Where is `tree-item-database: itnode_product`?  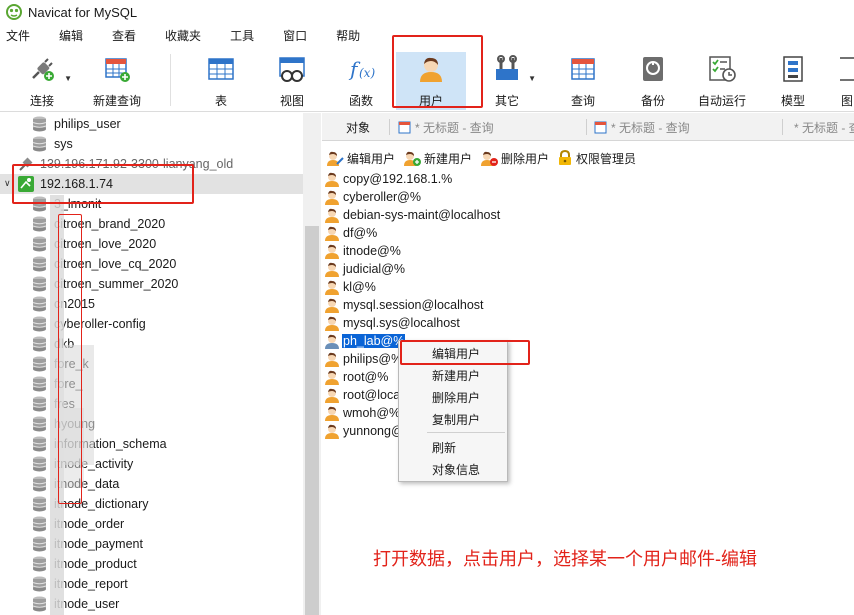 tree-item-database: itnode_product is located at coordinates (151, 564).